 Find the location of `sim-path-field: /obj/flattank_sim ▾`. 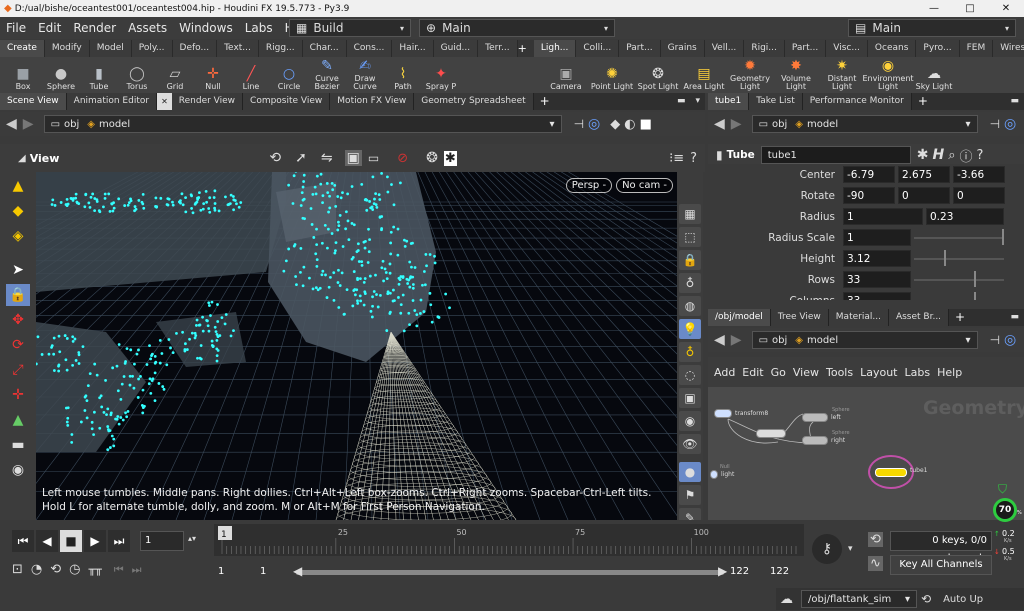

sim-path-field: /obj/flattank_sim ▾ is located at coordinates (859, 599).